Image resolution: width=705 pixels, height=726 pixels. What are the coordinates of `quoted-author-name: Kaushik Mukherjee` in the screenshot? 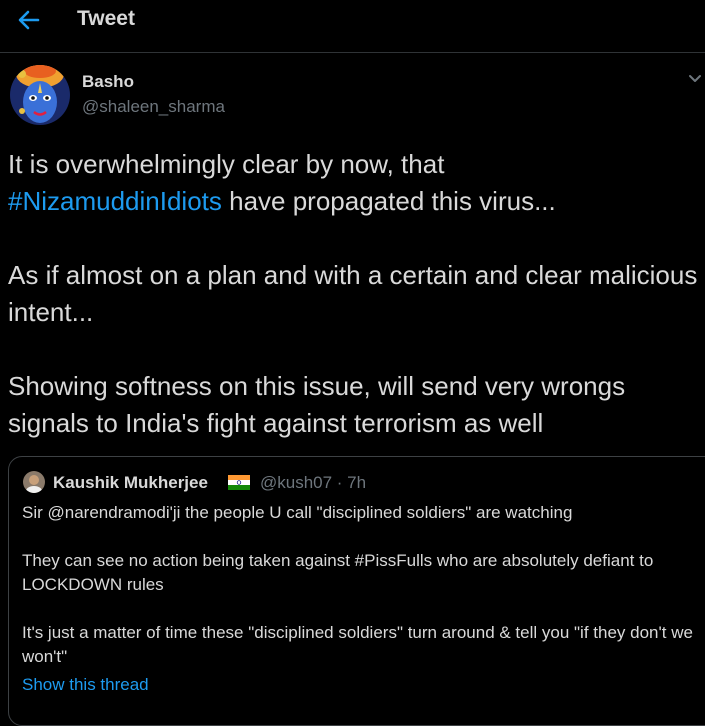 It's located at (130, 482).